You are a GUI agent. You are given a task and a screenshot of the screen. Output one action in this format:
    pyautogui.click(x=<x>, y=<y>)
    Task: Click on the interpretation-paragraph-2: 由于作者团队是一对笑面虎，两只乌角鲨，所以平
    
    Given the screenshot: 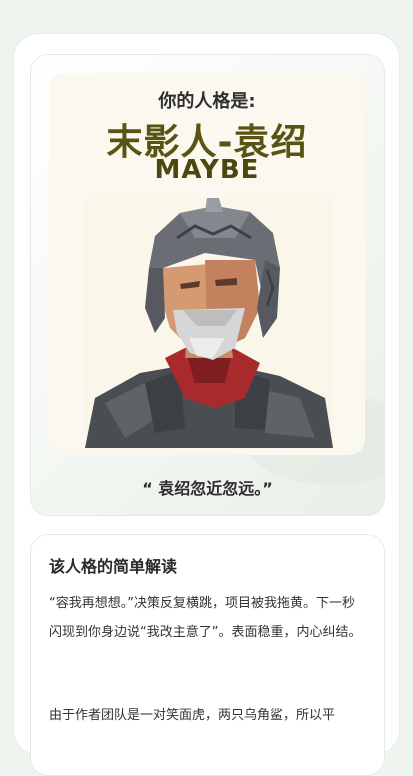 What is the action you would take?
    pyautogui.click(x=192, y=715)
    